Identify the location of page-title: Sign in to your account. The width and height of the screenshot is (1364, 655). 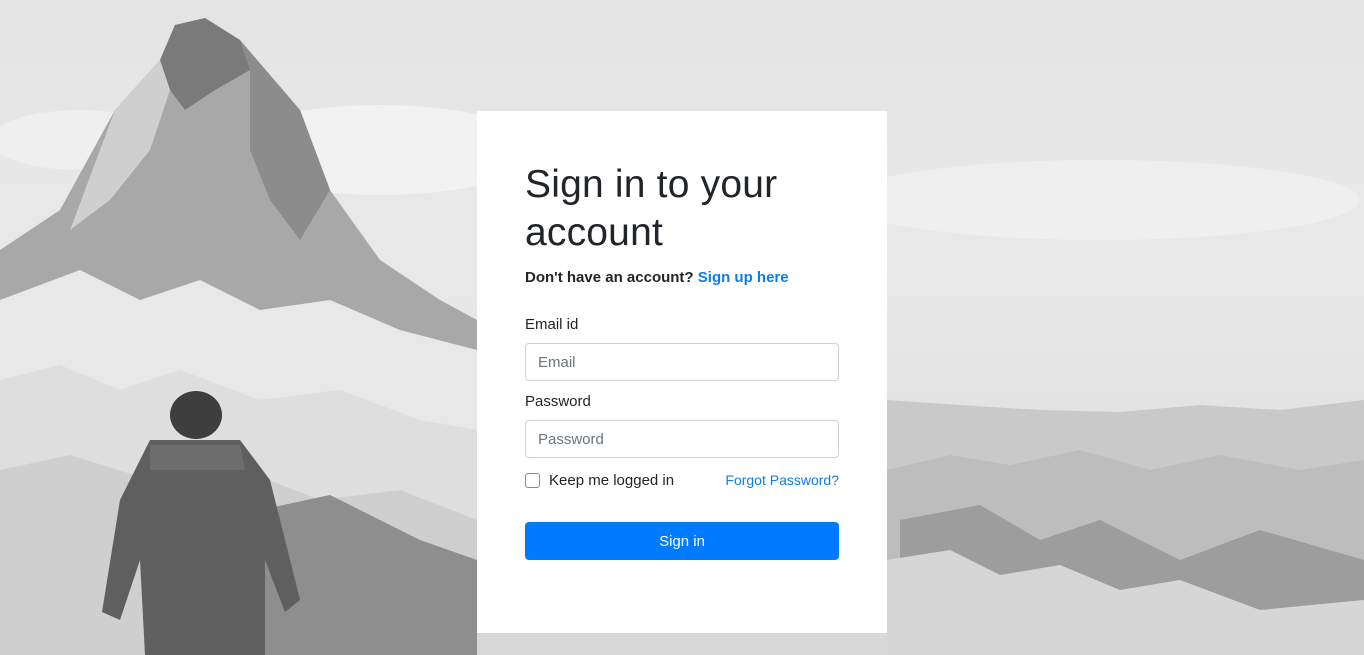
(651, 208).